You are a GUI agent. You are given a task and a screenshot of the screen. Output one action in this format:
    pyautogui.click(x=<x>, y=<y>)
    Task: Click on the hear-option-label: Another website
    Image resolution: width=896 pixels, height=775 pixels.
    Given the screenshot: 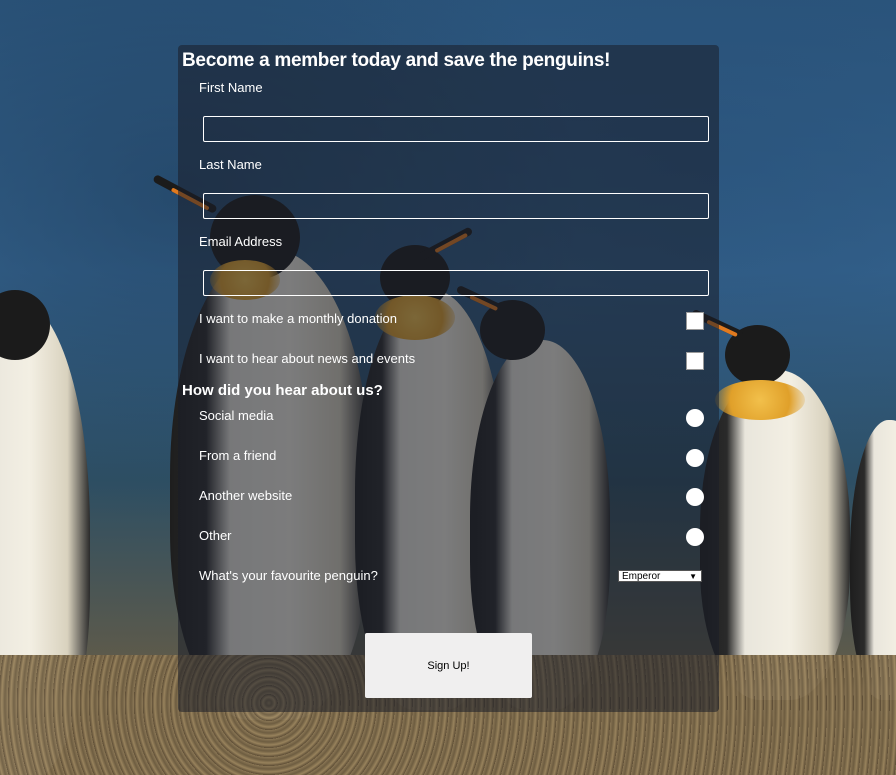 What is the action you would take?
    pyautogui.click(x=246, y=495)
    